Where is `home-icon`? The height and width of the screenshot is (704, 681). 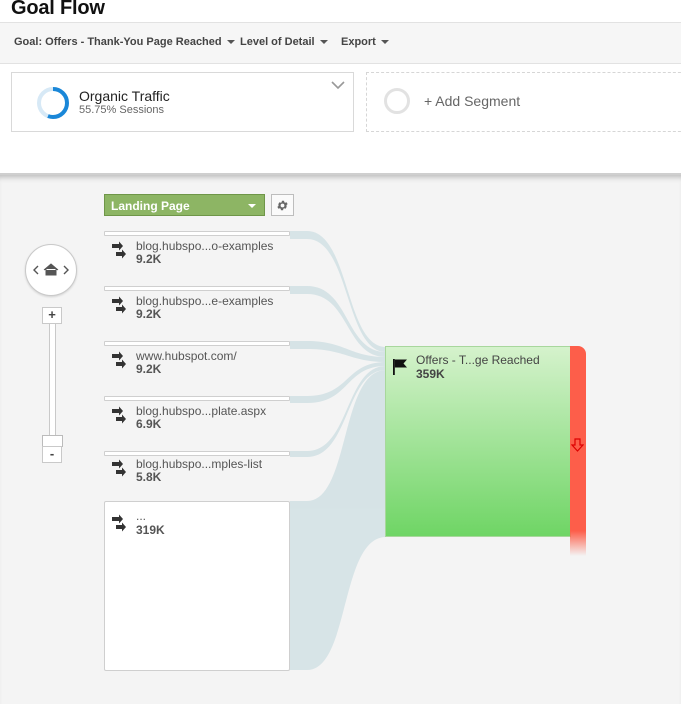 home-icon is located at coordinates (51, 269).